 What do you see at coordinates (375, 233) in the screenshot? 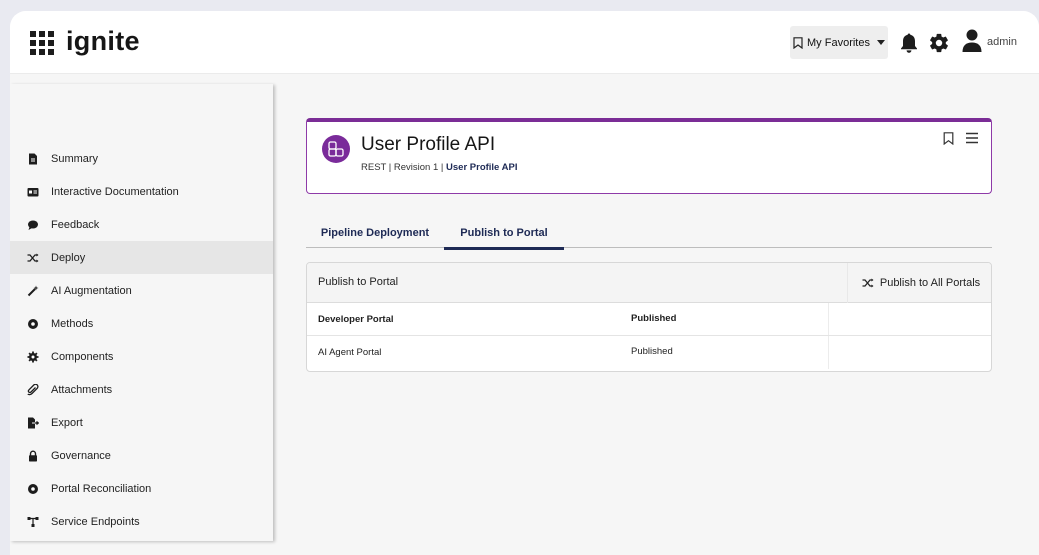
I see `tab-pipeline-deployment: Pipeline Deployment` at bounding box center [375, 233].